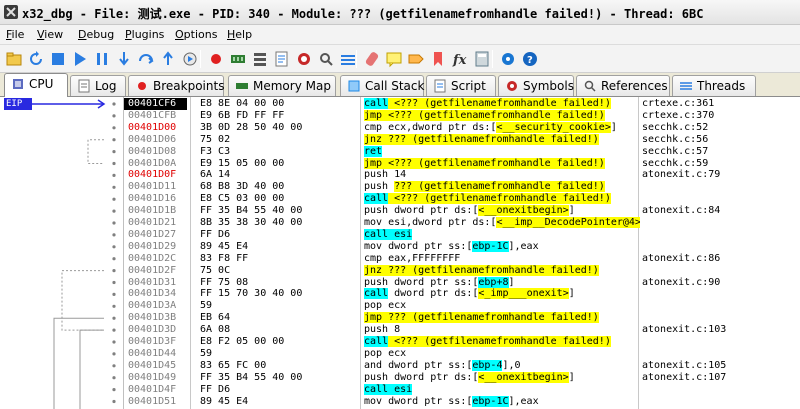 This screenshot has width=800, height=409. I want to click on jump-line-jmp, so click(78, 363).